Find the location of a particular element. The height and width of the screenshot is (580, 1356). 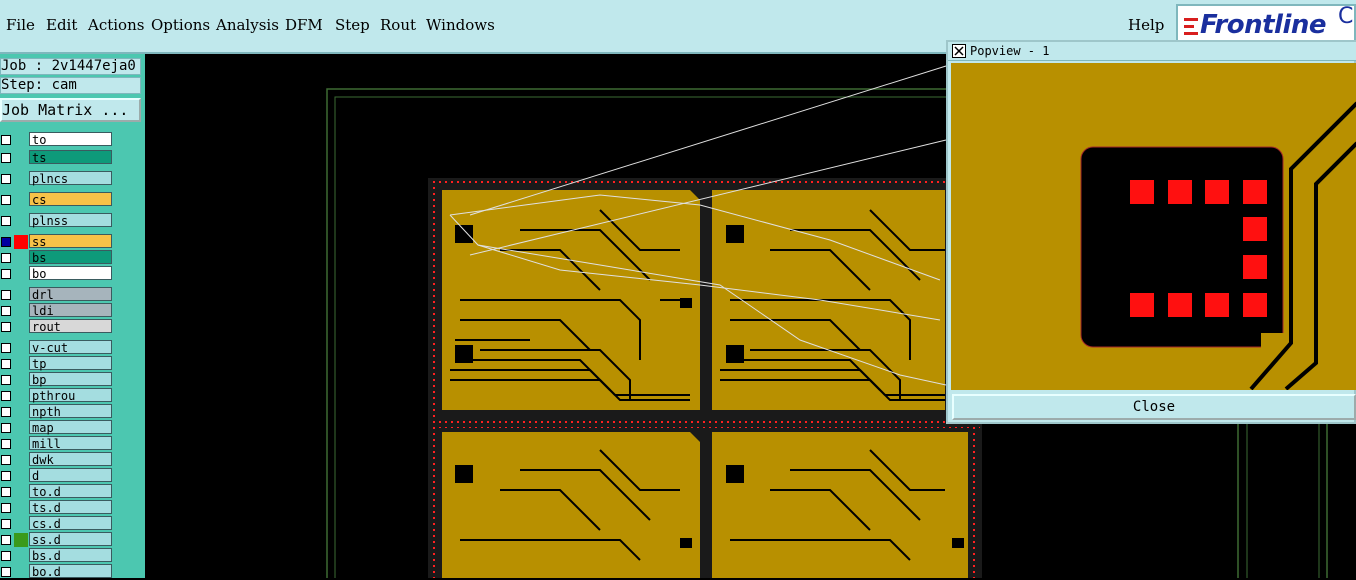

layer-row-dwk: dwk is located at coordinates (58, 460).